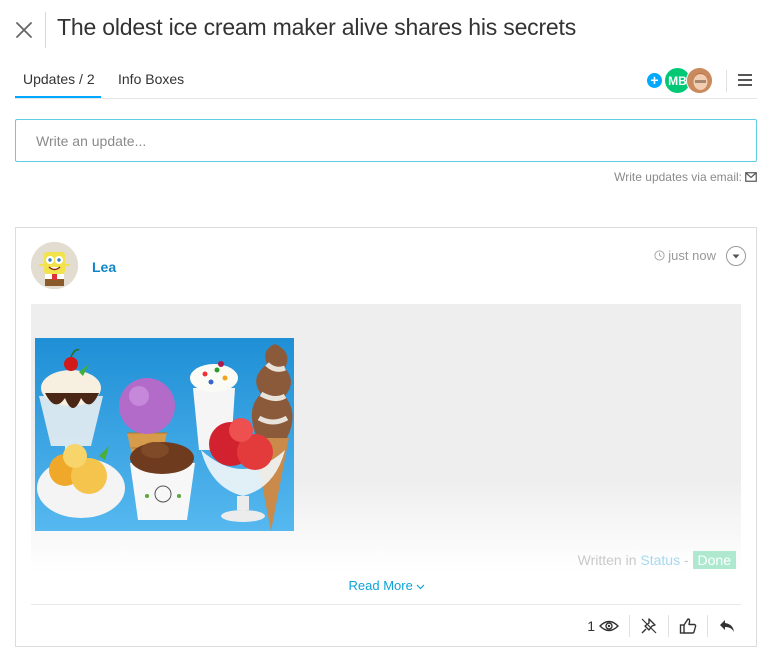 This screenshot has height=649, width=768. Describe the element at coordinates (660, 560) in the screenshot. I see `written-in-column: Status` at that location.